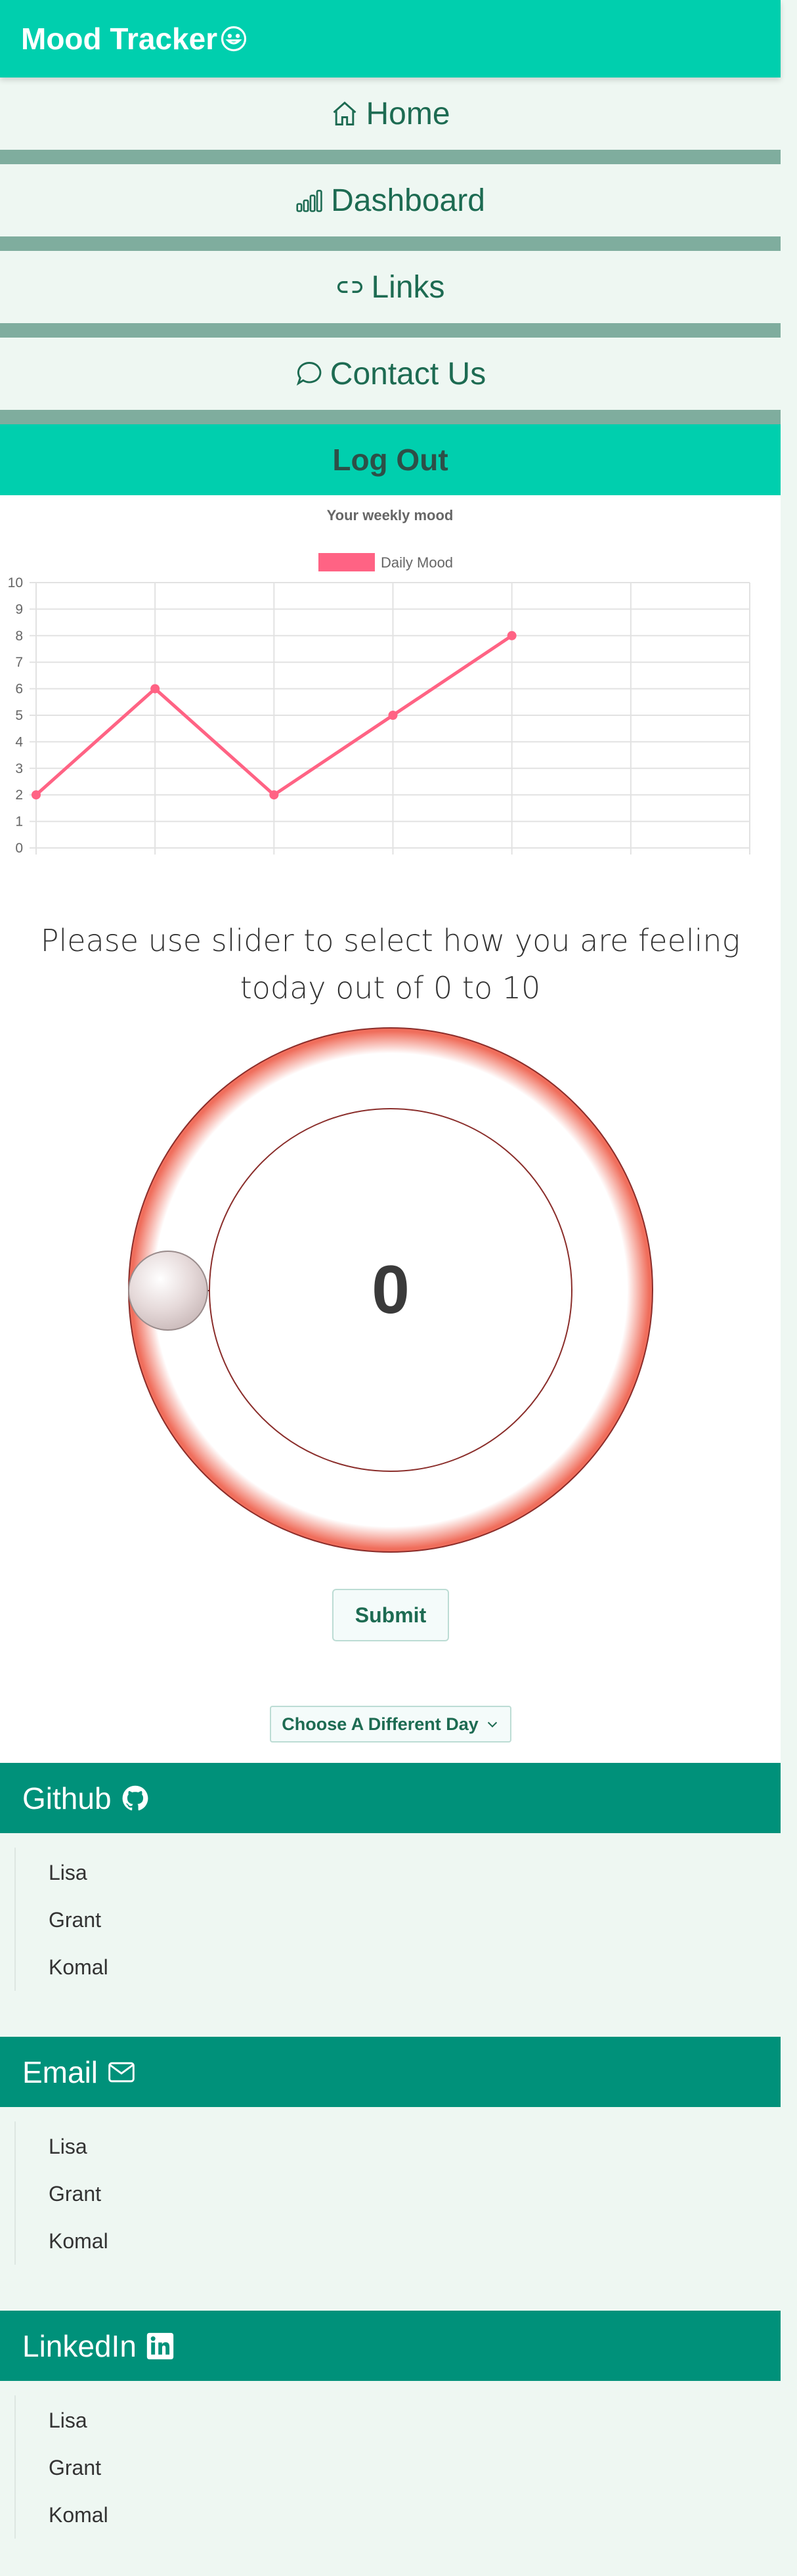  What do you see at coordinates (19, 769) in the screenshot?
I see `y-tick-label: 3` at bounding box center [19, 769].